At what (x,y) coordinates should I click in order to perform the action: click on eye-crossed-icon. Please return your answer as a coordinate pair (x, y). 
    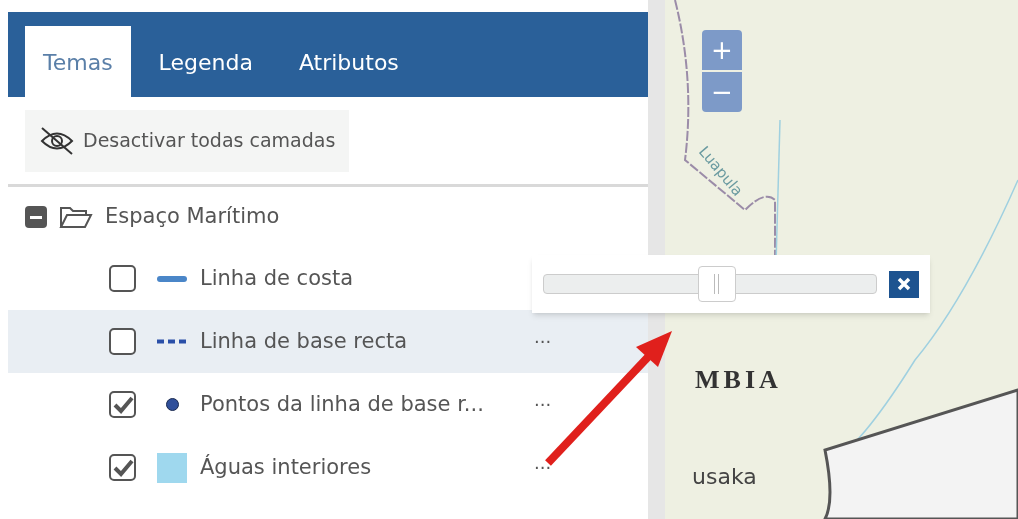
    Looking at the image, I should click on (57, 140).